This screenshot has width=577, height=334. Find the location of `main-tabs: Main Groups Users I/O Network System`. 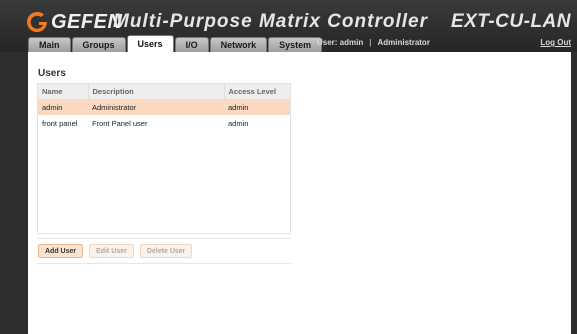

main-tabs: Main Groups Users I/O Network System is located at coordinates (175, 43).